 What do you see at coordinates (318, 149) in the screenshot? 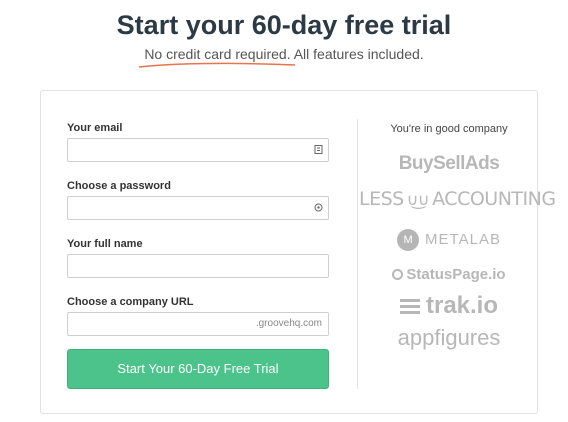
I see `contact-card-icon` at bounding box center [318, 149].